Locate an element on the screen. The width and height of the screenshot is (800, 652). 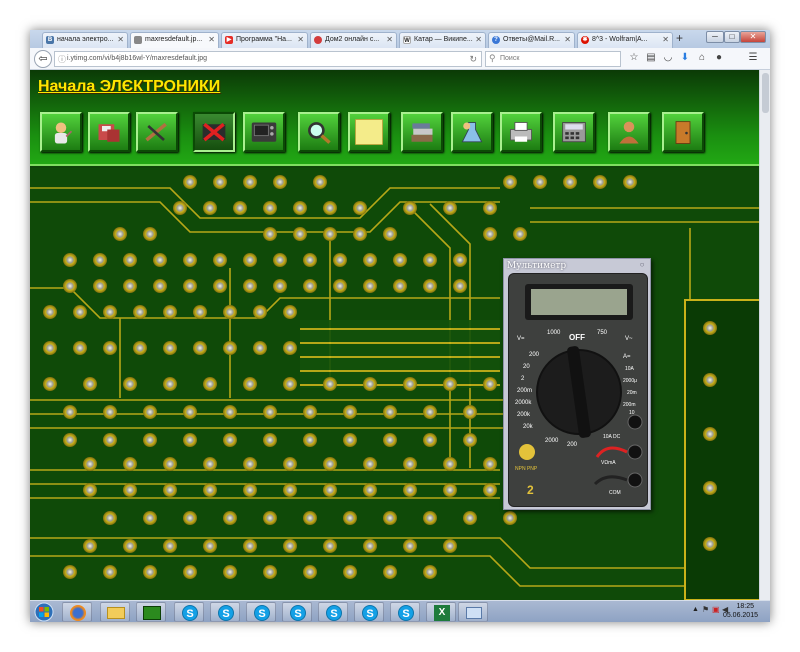
download-icon: ⬇ is located at coordinates (685, 57).